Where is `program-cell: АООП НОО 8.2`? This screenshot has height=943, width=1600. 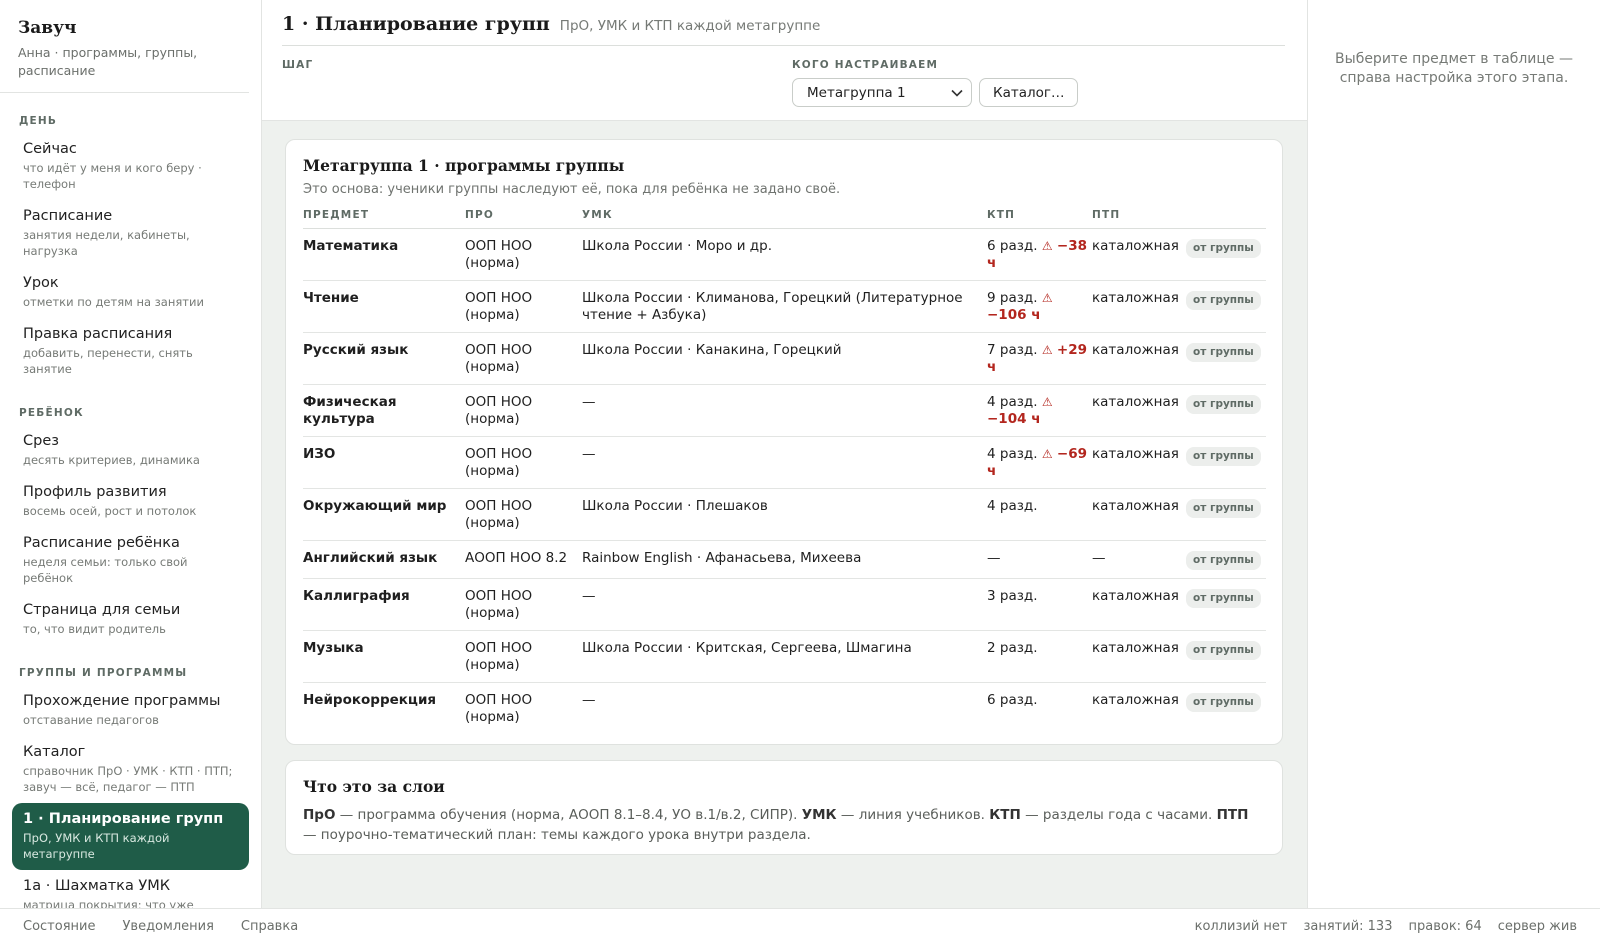
program-cell: АООП НОО 8.2 is located at coordinates (523, 559).